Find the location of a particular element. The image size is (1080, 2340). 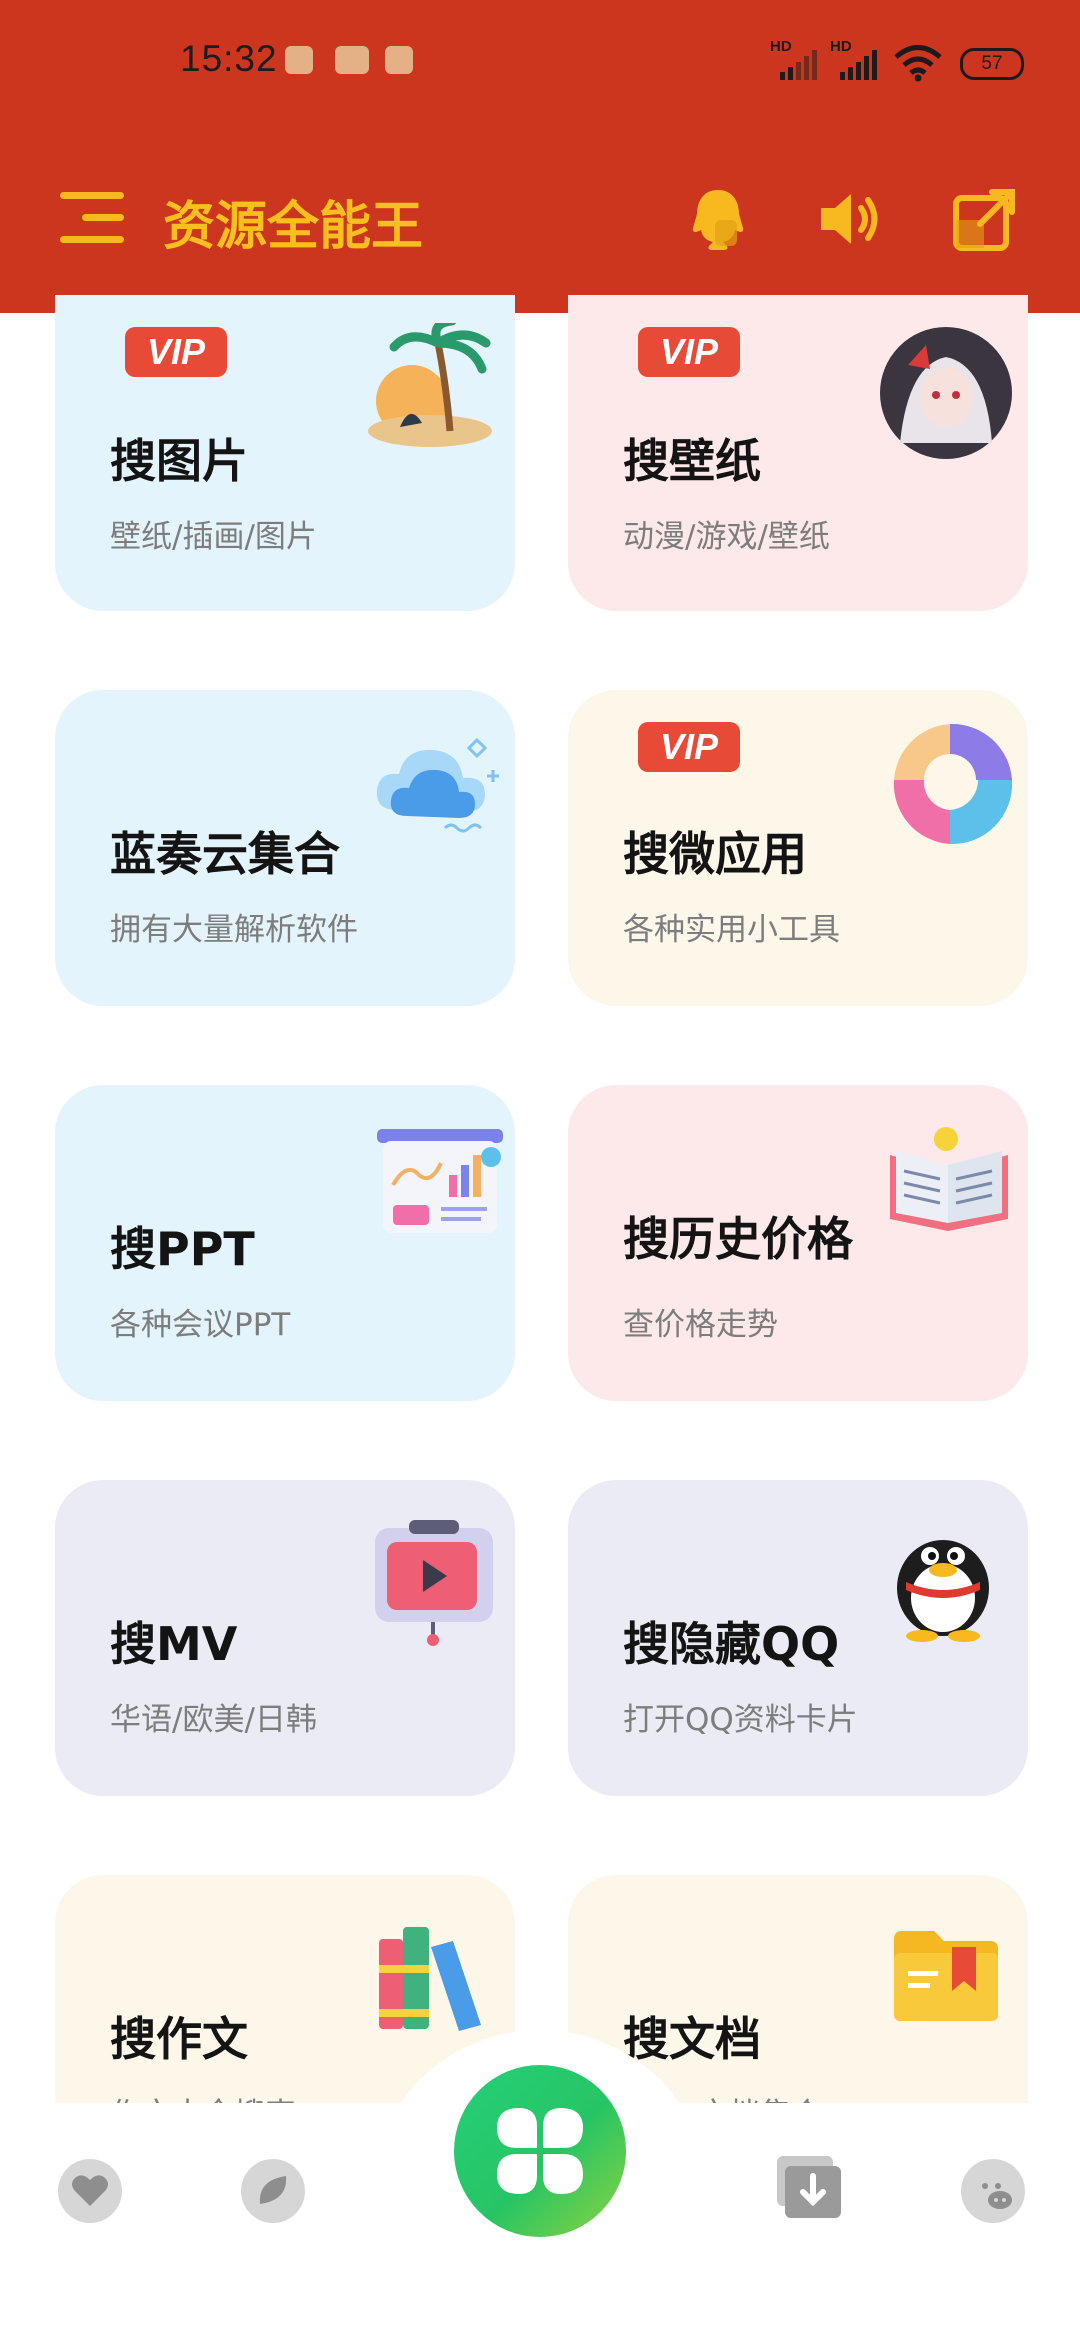

folder-icon is located at coordinates (946, 1976).